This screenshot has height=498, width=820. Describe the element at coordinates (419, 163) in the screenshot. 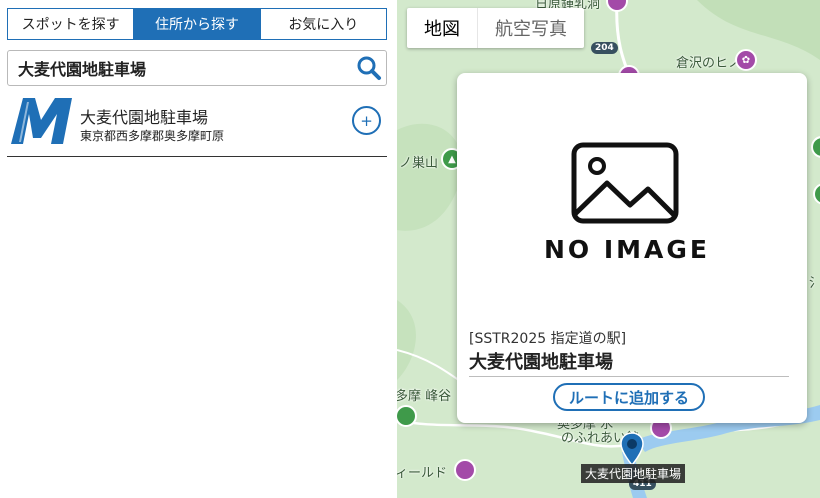

I see `map-label-mountain: ノ巣山` at that location.